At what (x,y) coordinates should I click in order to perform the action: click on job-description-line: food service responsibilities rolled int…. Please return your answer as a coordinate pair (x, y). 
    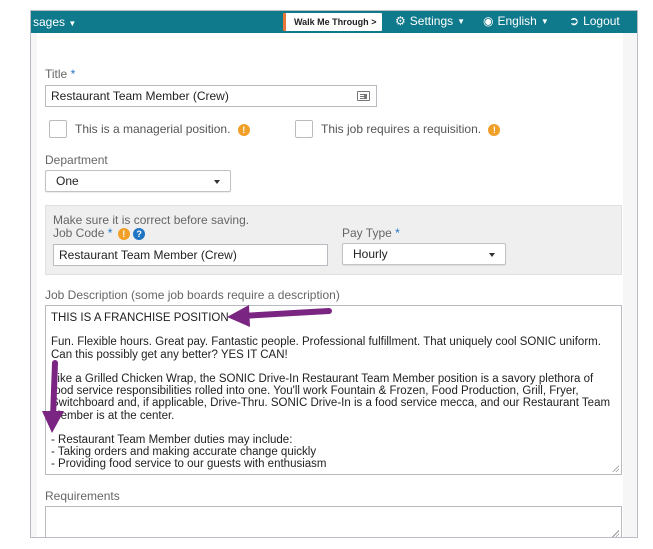
    Looking at the image, I should click on (315, 391).